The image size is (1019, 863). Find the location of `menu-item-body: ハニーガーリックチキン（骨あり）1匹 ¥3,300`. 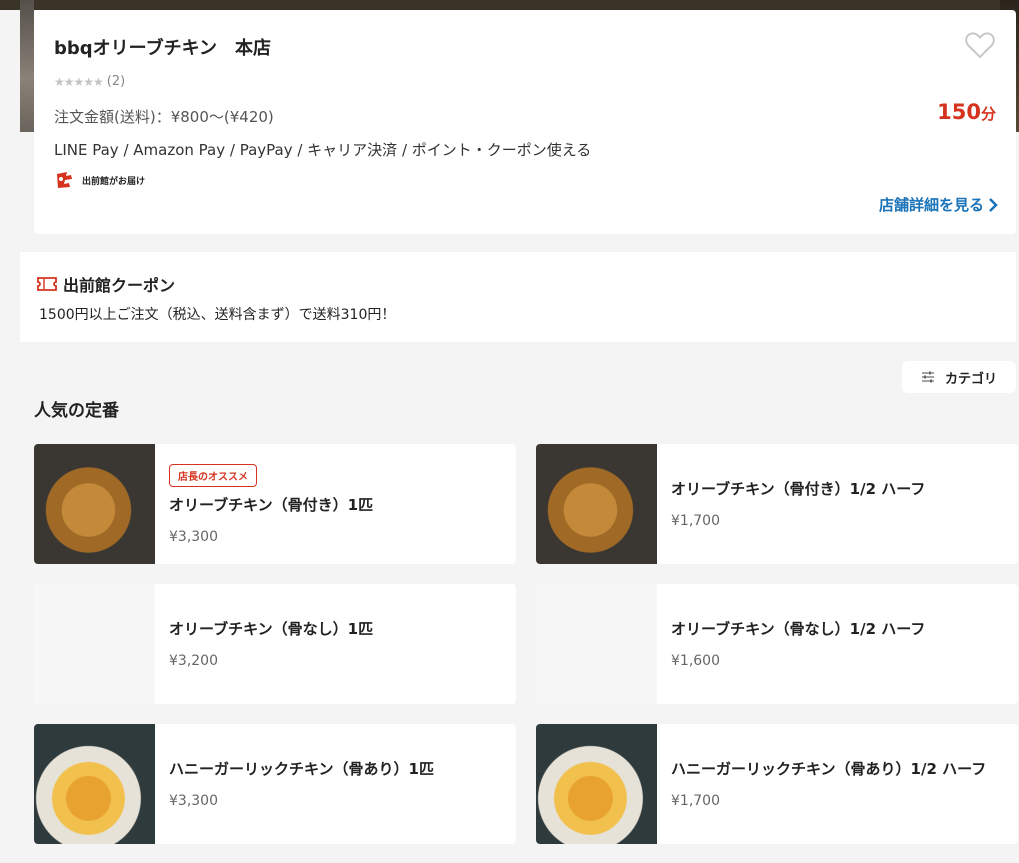

menu-item-body: ハニーガーリックチキン（骨あり）1匹 ¥3,300 is located at coordinates (334, 784).